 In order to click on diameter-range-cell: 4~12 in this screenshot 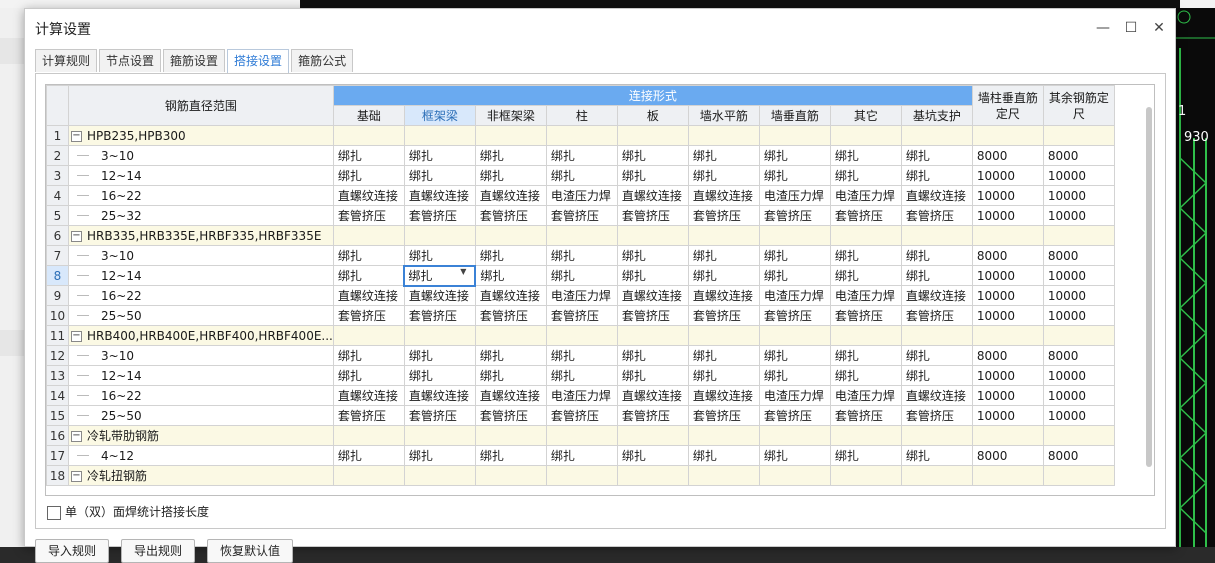, I will do `click(201, 455)`.